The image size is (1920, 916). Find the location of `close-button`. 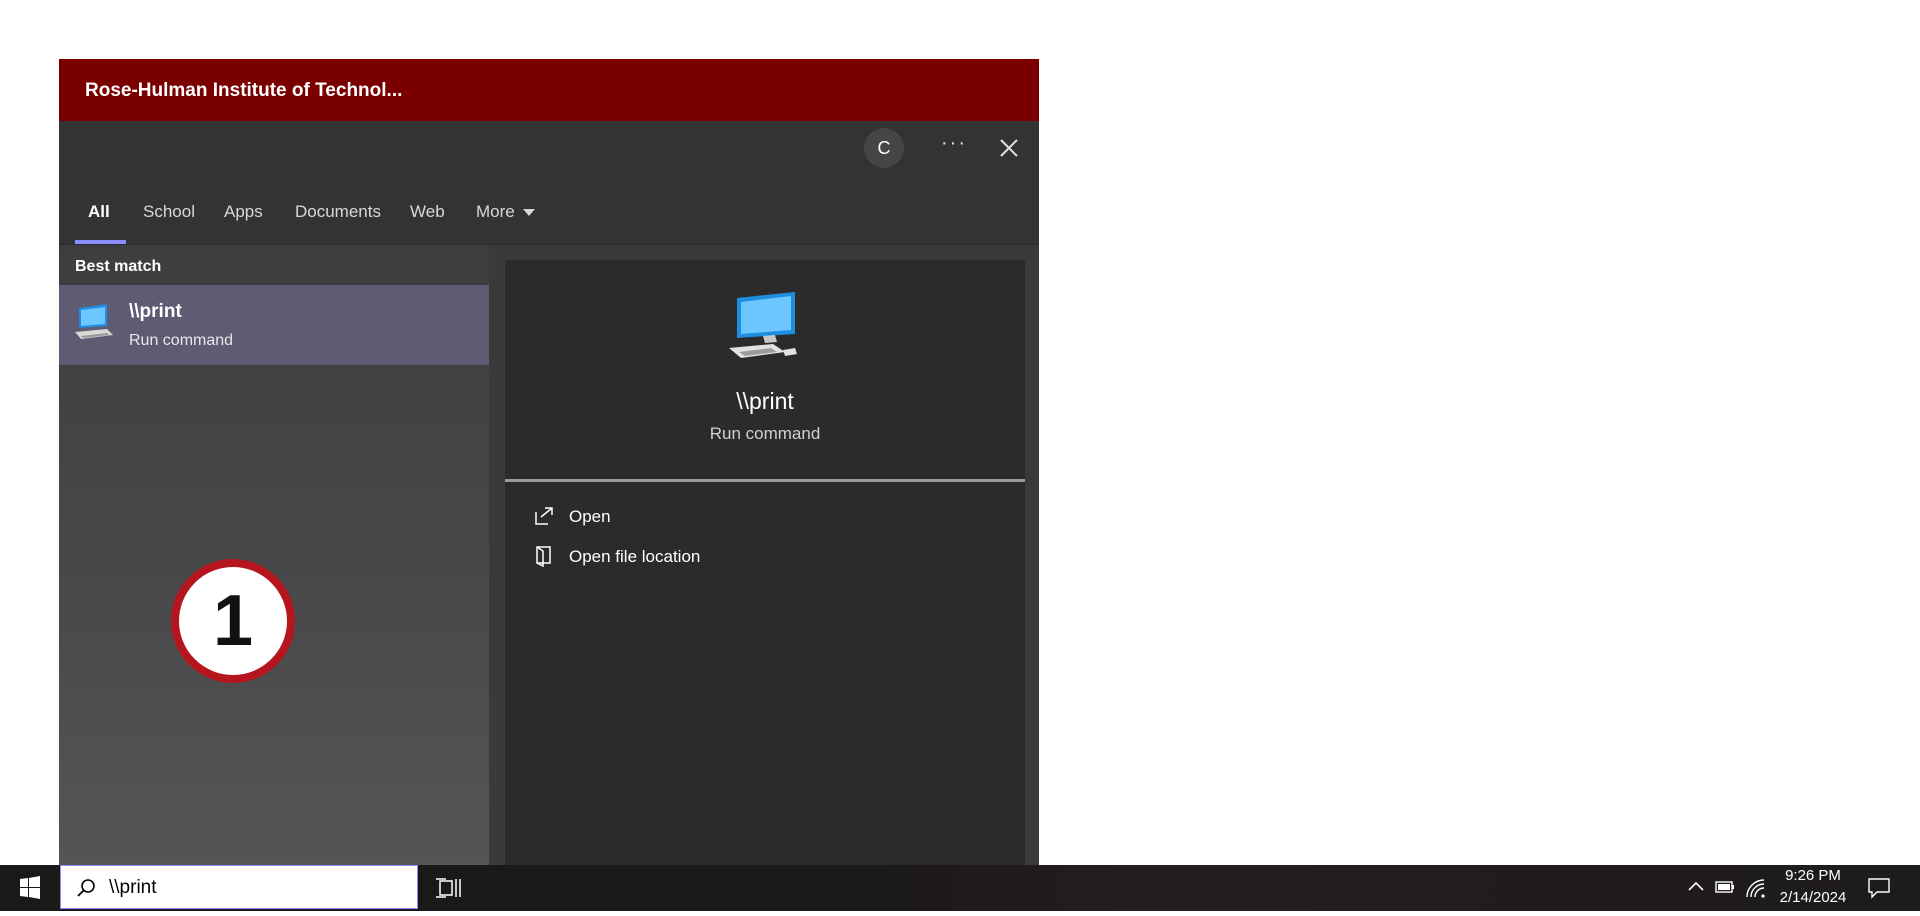

close-button is located at coordinates (1009, 148).